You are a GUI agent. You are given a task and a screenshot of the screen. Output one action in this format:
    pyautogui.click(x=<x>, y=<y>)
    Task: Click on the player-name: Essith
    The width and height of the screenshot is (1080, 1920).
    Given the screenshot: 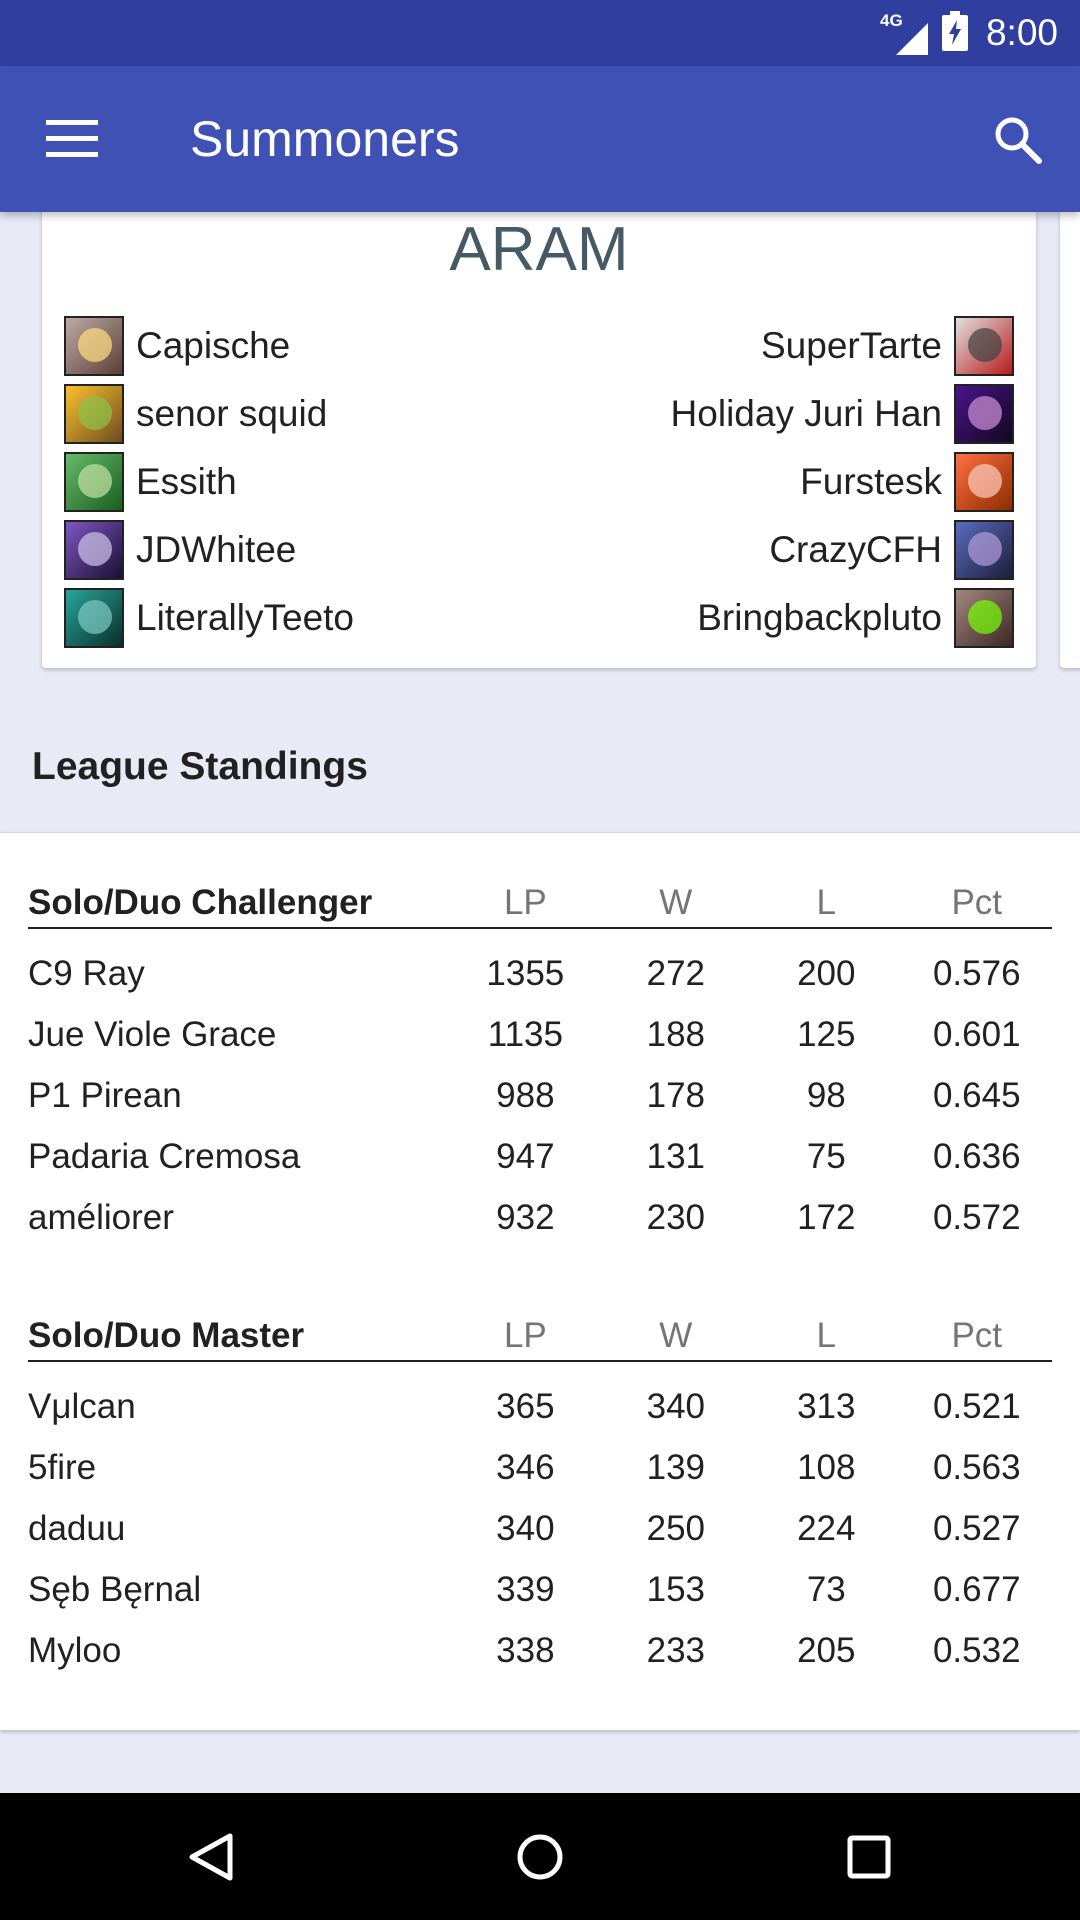 What is the action you would take?
    pyautogui.click(x=186, y=481)
    